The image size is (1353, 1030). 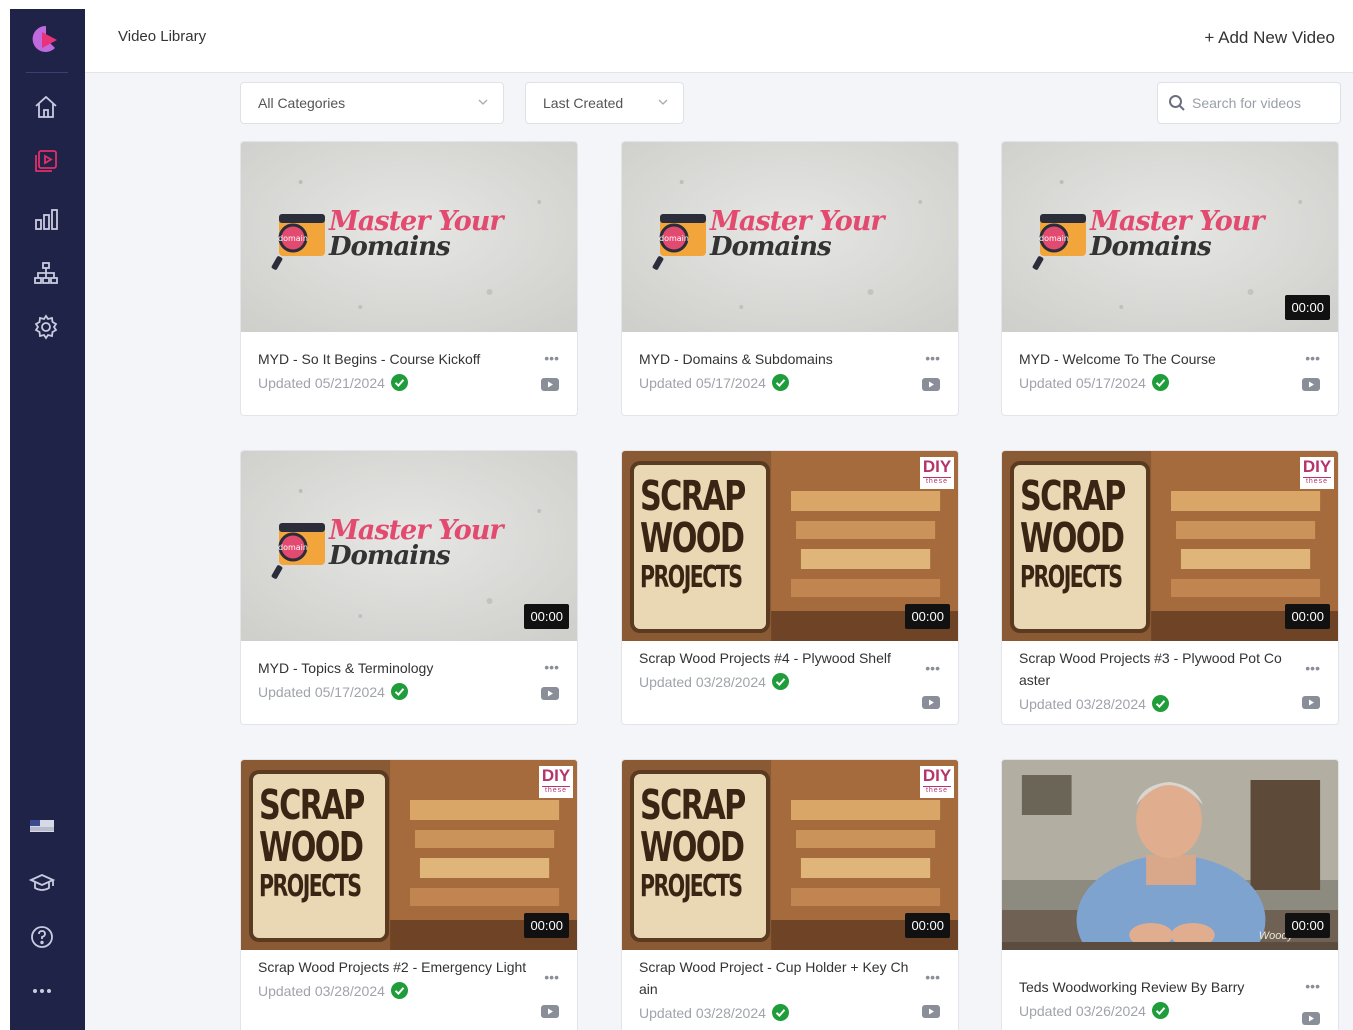 I want to click on video-title: Scrap Wood Projects #4 - Plywood Shelf, so click(x=774, y=658).